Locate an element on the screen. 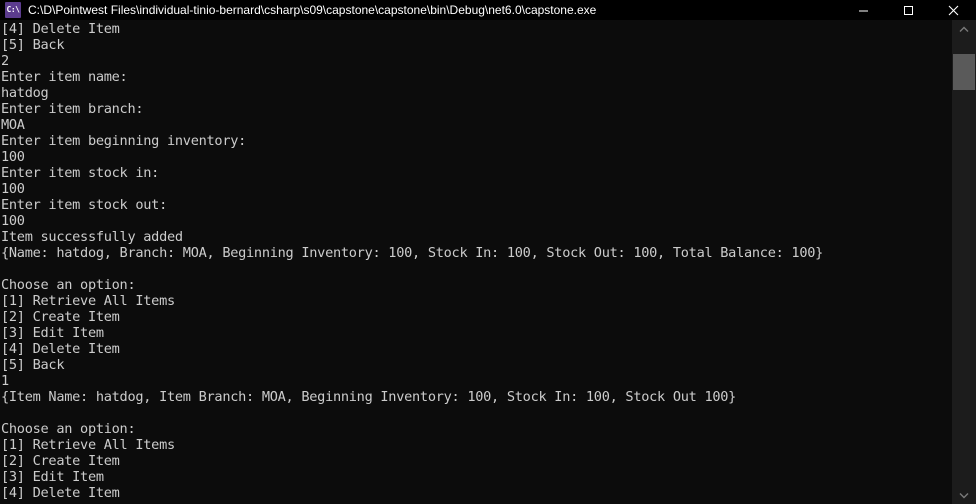 The image size is (976, 504). close-icon is located at coordinates (953, 10).